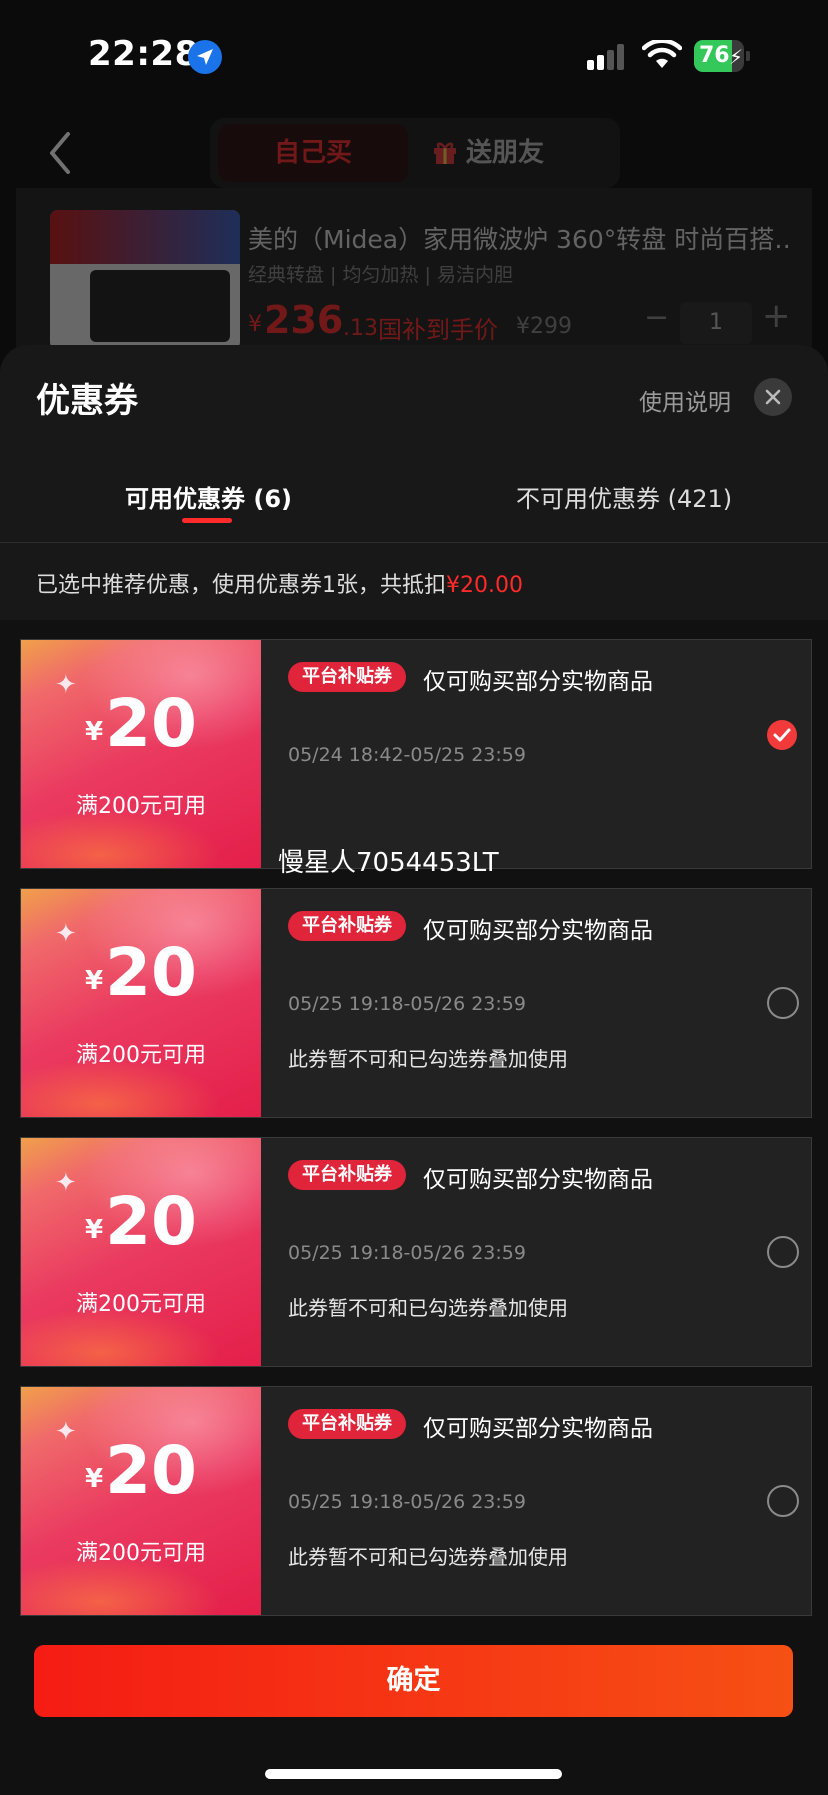 The image size is (828, 1795). I want to click on original-price: ¥299, so click(544, 326).